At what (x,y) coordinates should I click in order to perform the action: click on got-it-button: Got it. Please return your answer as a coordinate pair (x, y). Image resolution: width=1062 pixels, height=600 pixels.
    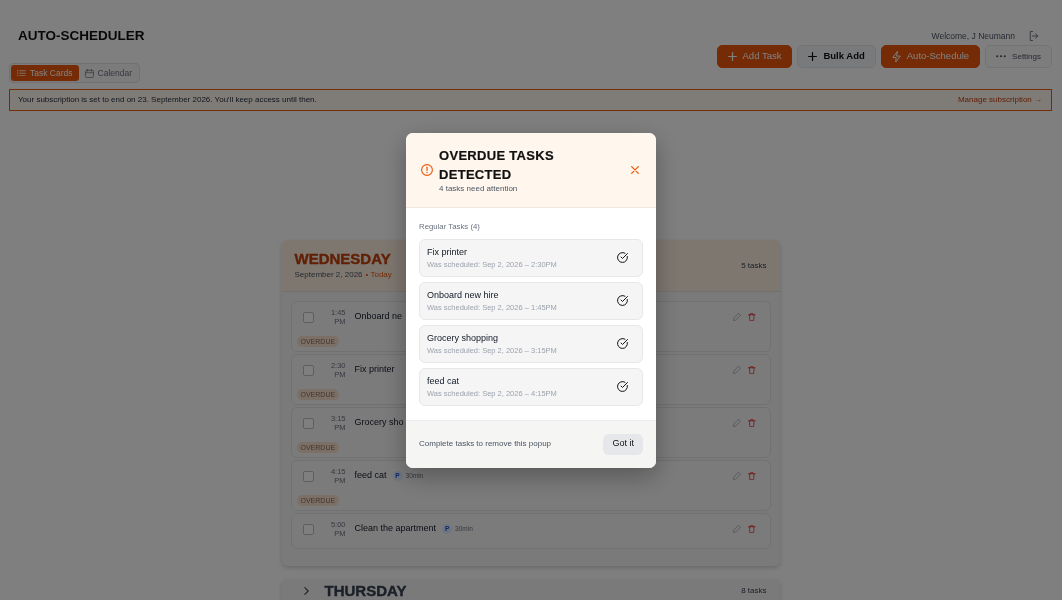
    Looking at the image, I should click on (623, 444).